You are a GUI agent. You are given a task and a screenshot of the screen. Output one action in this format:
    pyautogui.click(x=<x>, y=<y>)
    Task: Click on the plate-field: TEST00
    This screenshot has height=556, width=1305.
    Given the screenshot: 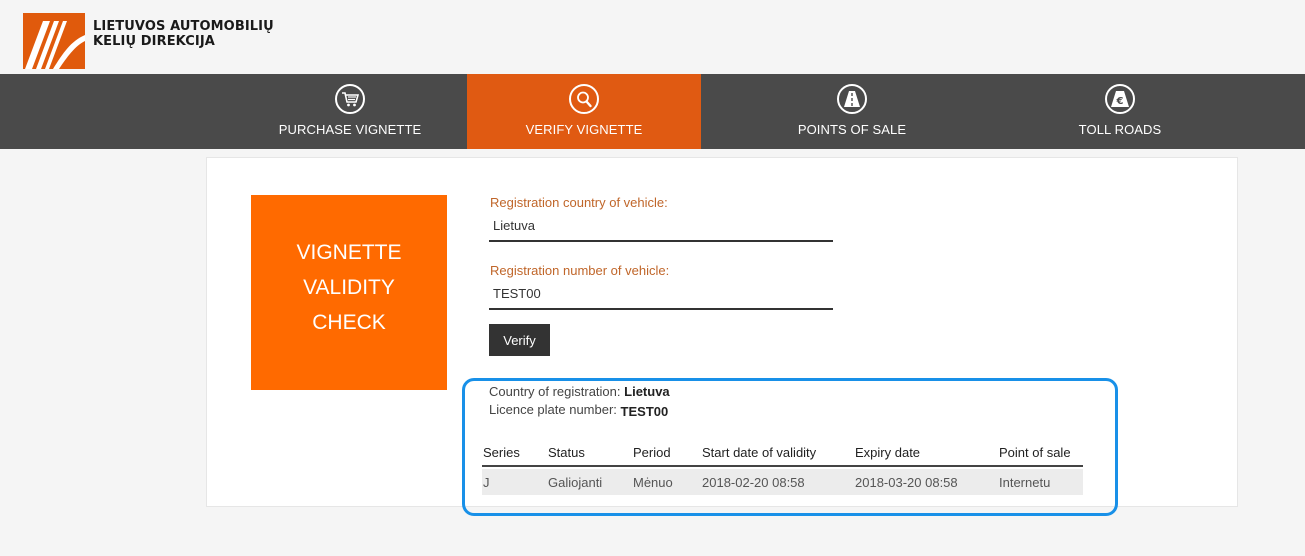 What is the action you would take?
    pyautogui.click(x=517, y=293)
    